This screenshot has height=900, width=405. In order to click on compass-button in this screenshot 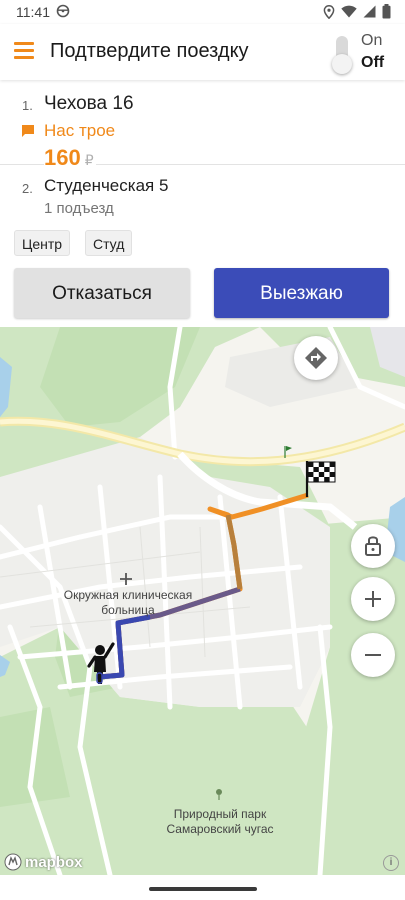, I will do `click(316, 358)`.